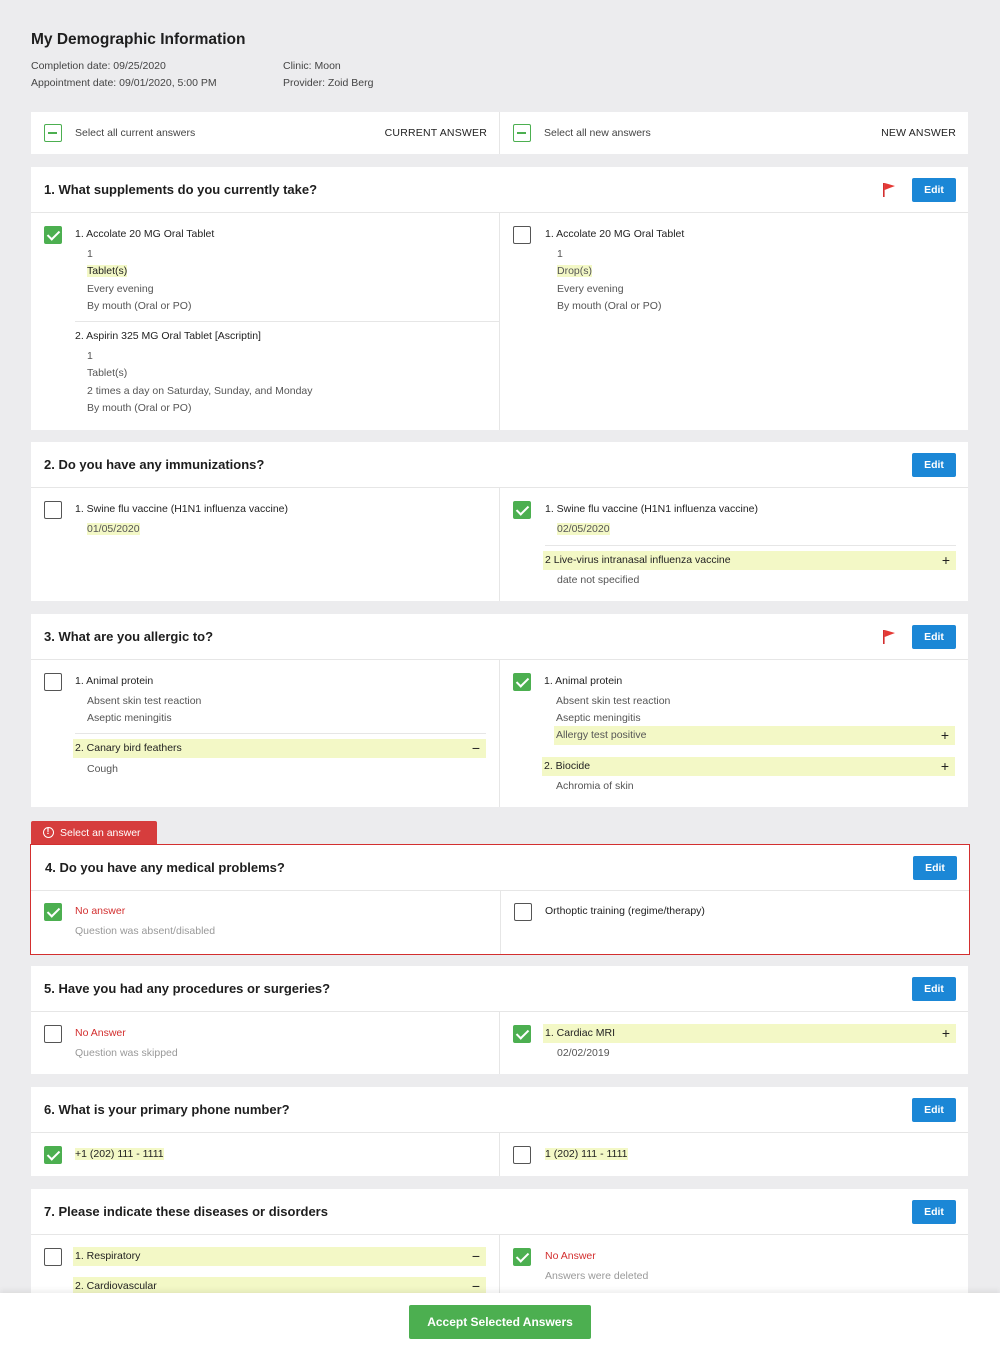 The width and height of the screenshot is (1000, 1352). Describe the element at coordinates (580, 1033) in the screenshot. I see `new-item-name: 1. Cardiac MRI` at that location.